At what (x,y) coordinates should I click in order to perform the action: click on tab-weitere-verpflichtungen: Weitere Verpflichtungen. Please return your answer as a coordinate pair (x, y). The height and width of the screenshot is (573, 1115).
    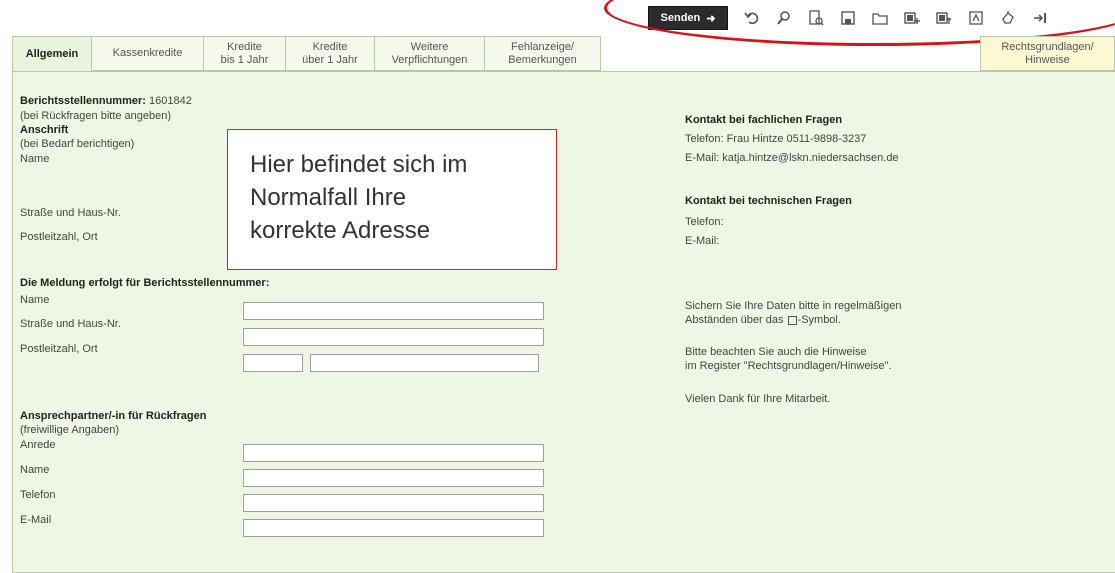
    Looking at the image, I should click on (429, 53).